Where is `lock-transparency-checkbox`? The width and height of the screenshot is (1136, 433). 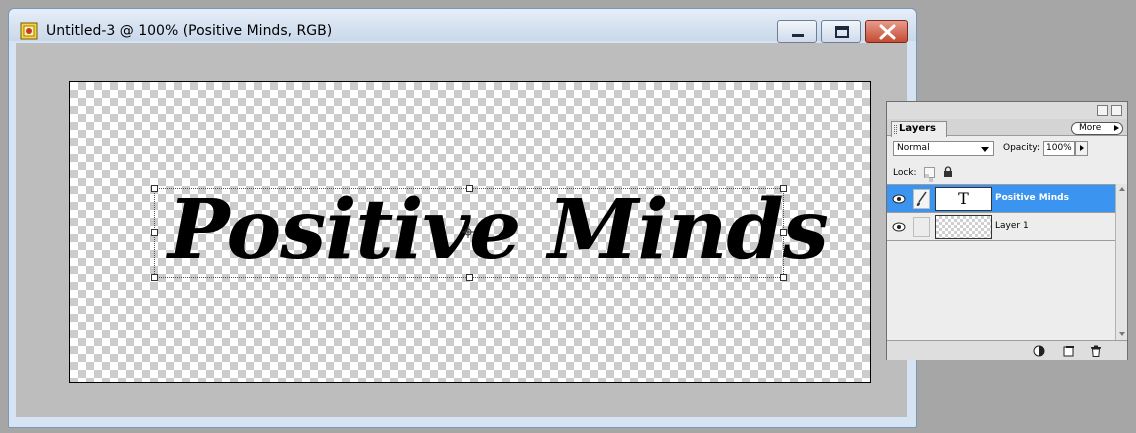
lock-transparency-checkbox is located at coordinates (929, 174).